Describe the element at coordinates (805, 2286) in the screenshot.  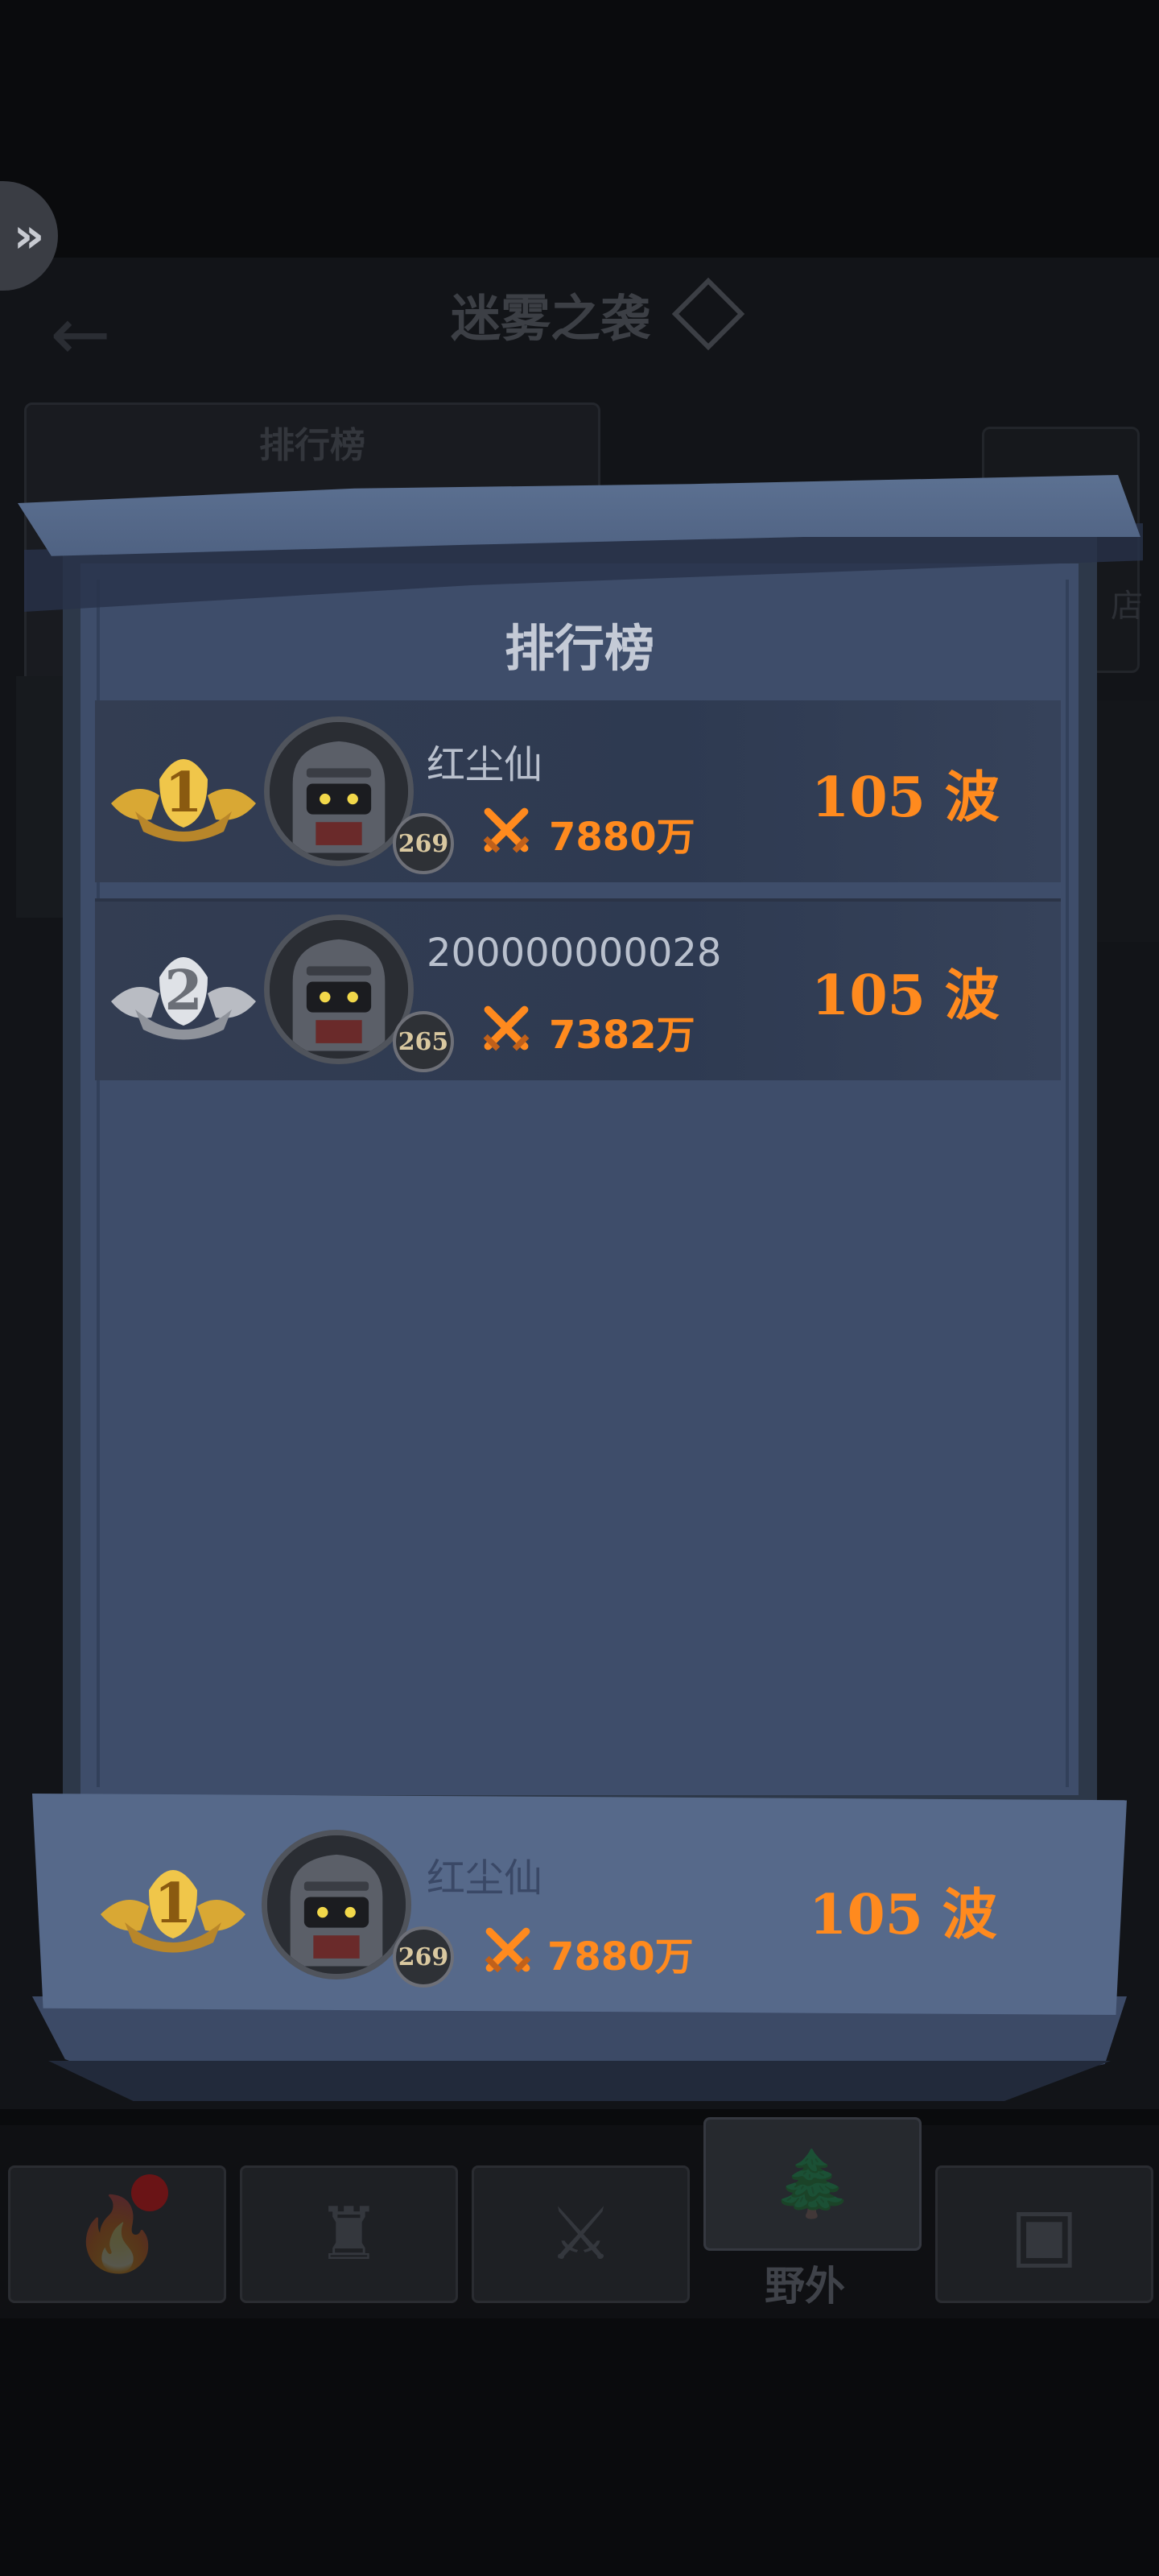
I see `nav-wild-label: 野外` at that location.